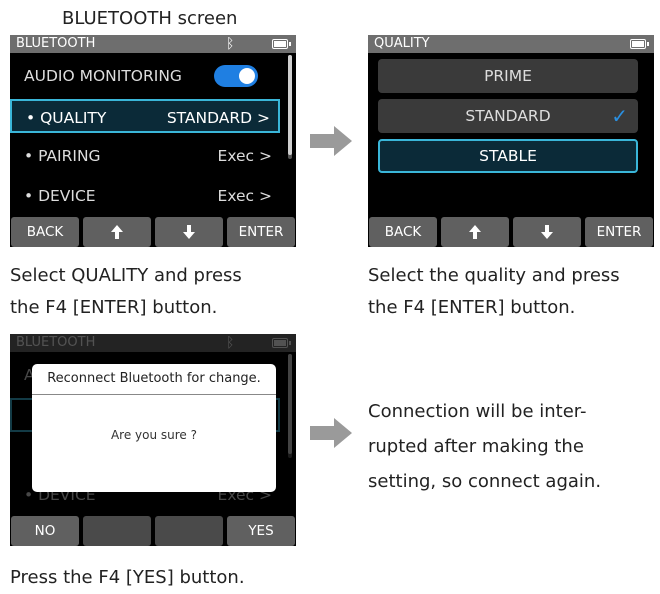 The width and height of the screenshot is (660, 594). Describe the element at coordinates (494, 275) in the screenshot. I see `caption-line: Select the quality and press` at that location.